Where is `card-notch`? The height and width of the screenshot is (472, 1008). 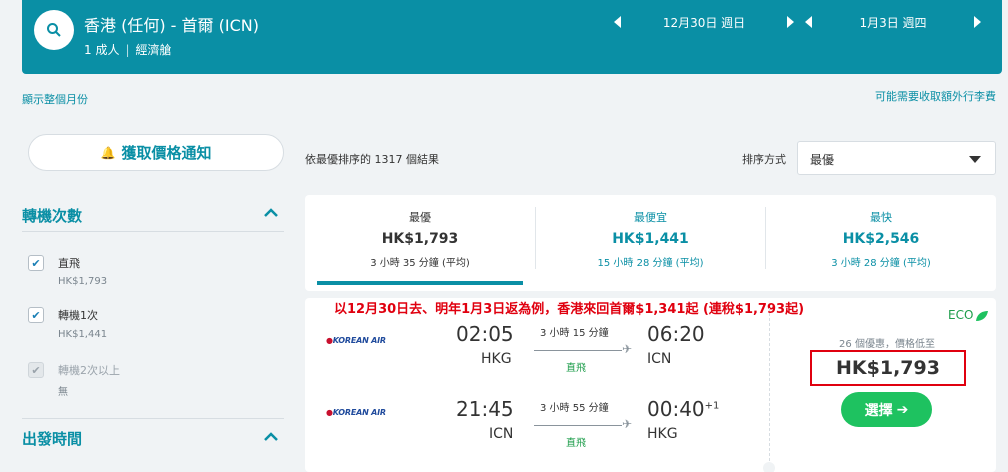 card-notch is located at coordinates (769, 467).